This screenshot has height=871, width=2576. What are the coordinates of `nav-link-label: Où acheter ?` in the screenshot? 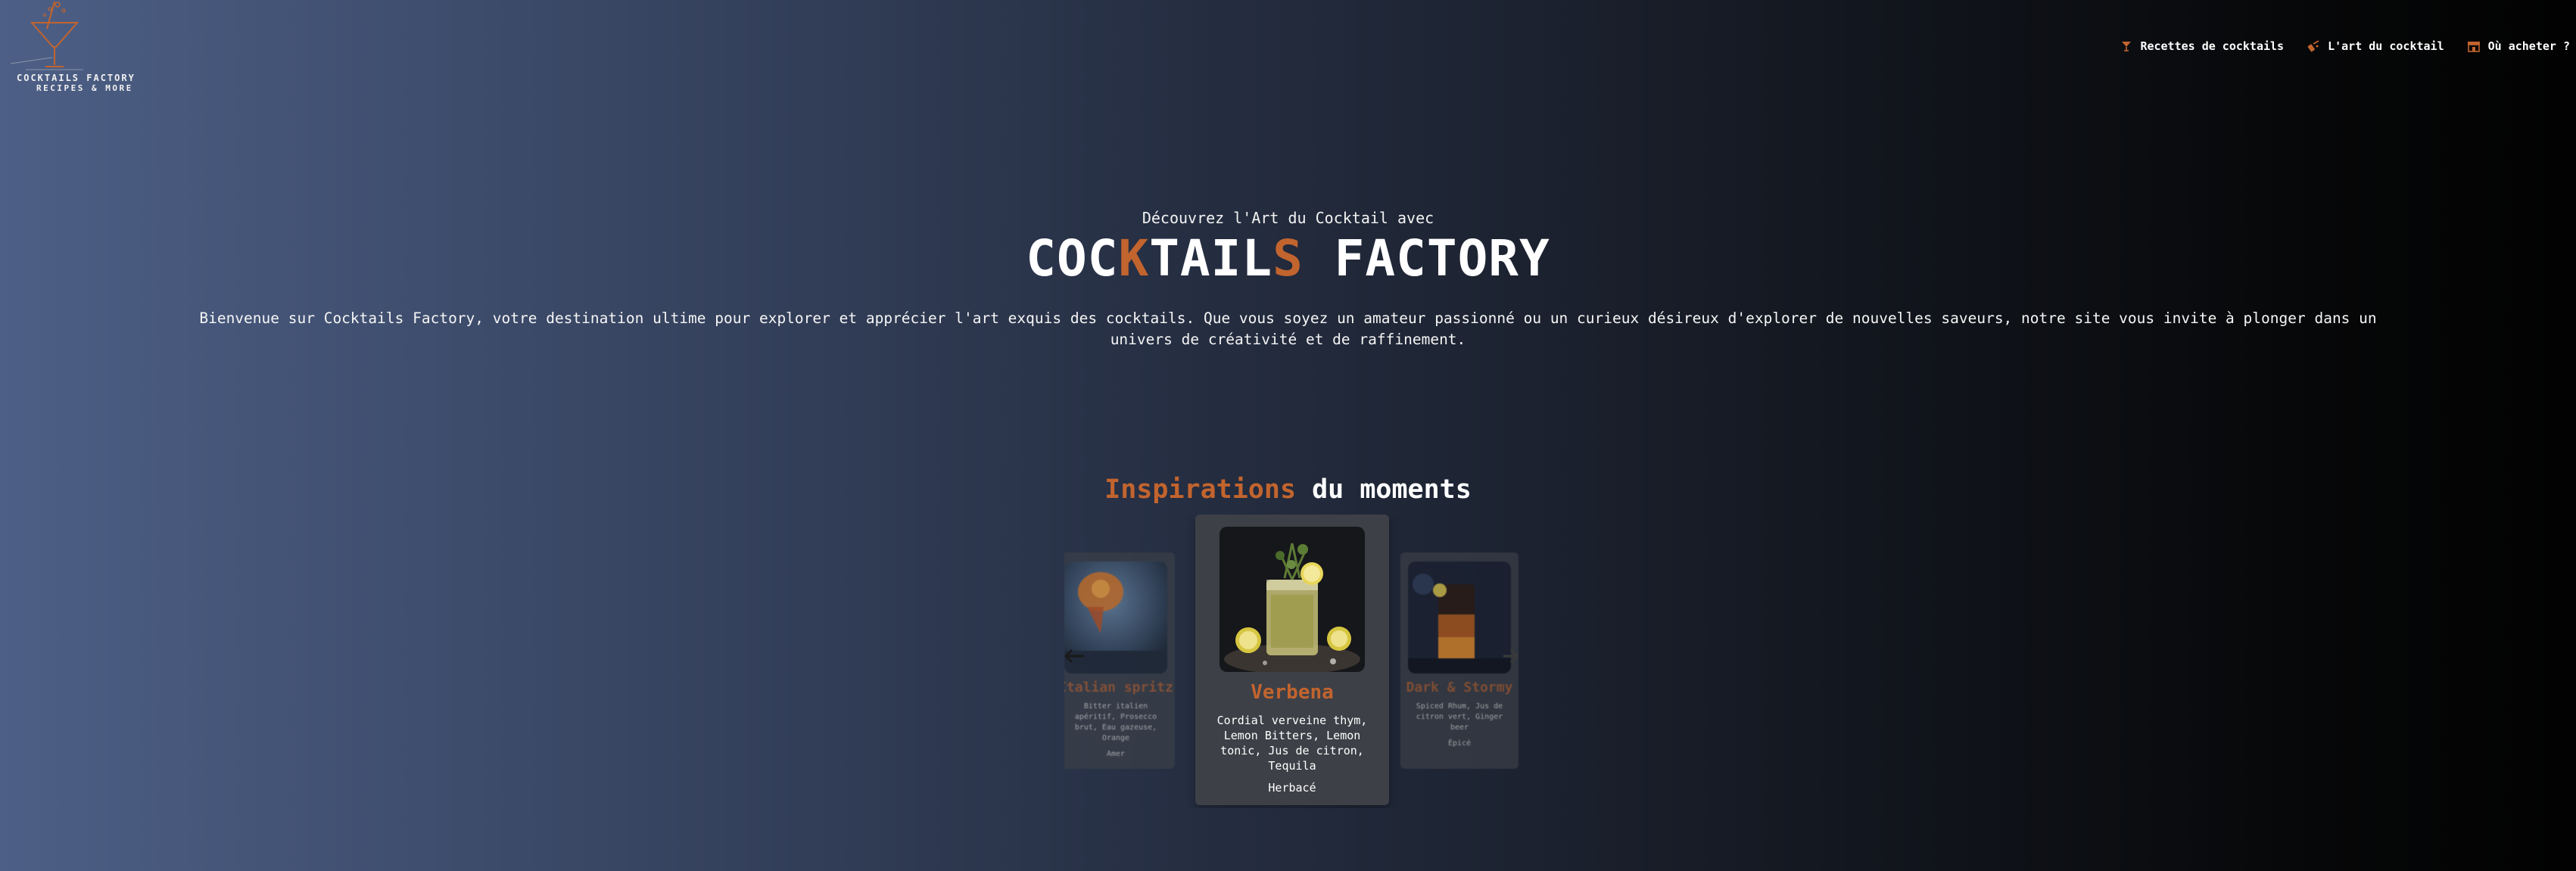 It's located at (2528, 46).